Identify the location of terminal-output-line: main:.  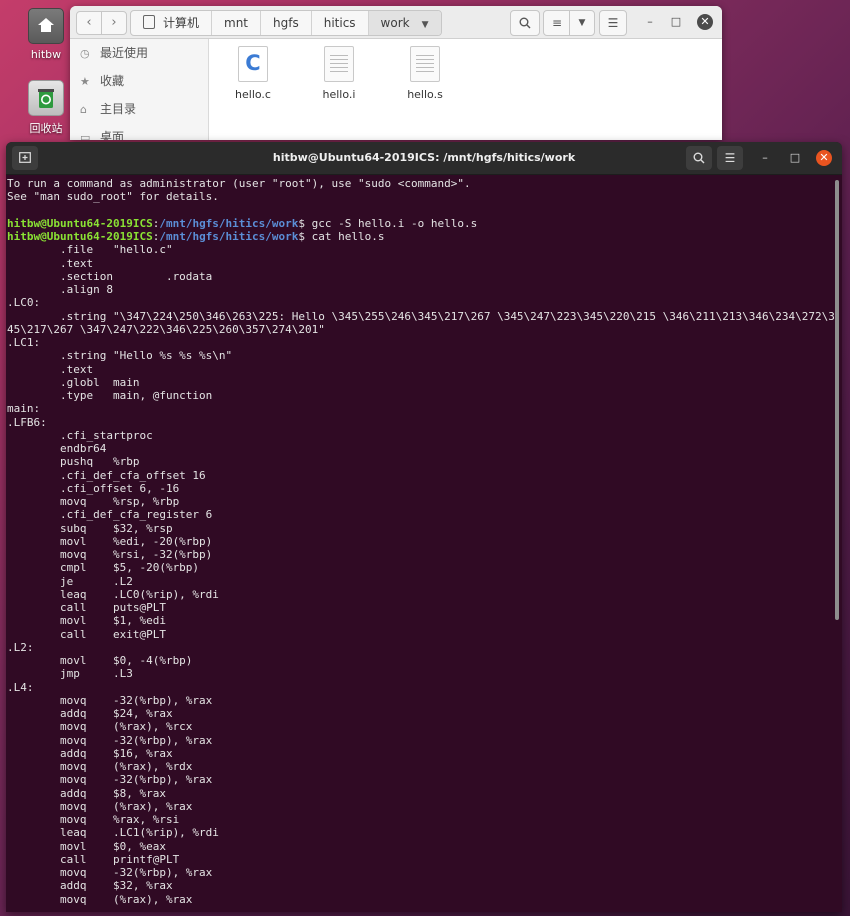
(24, 409).